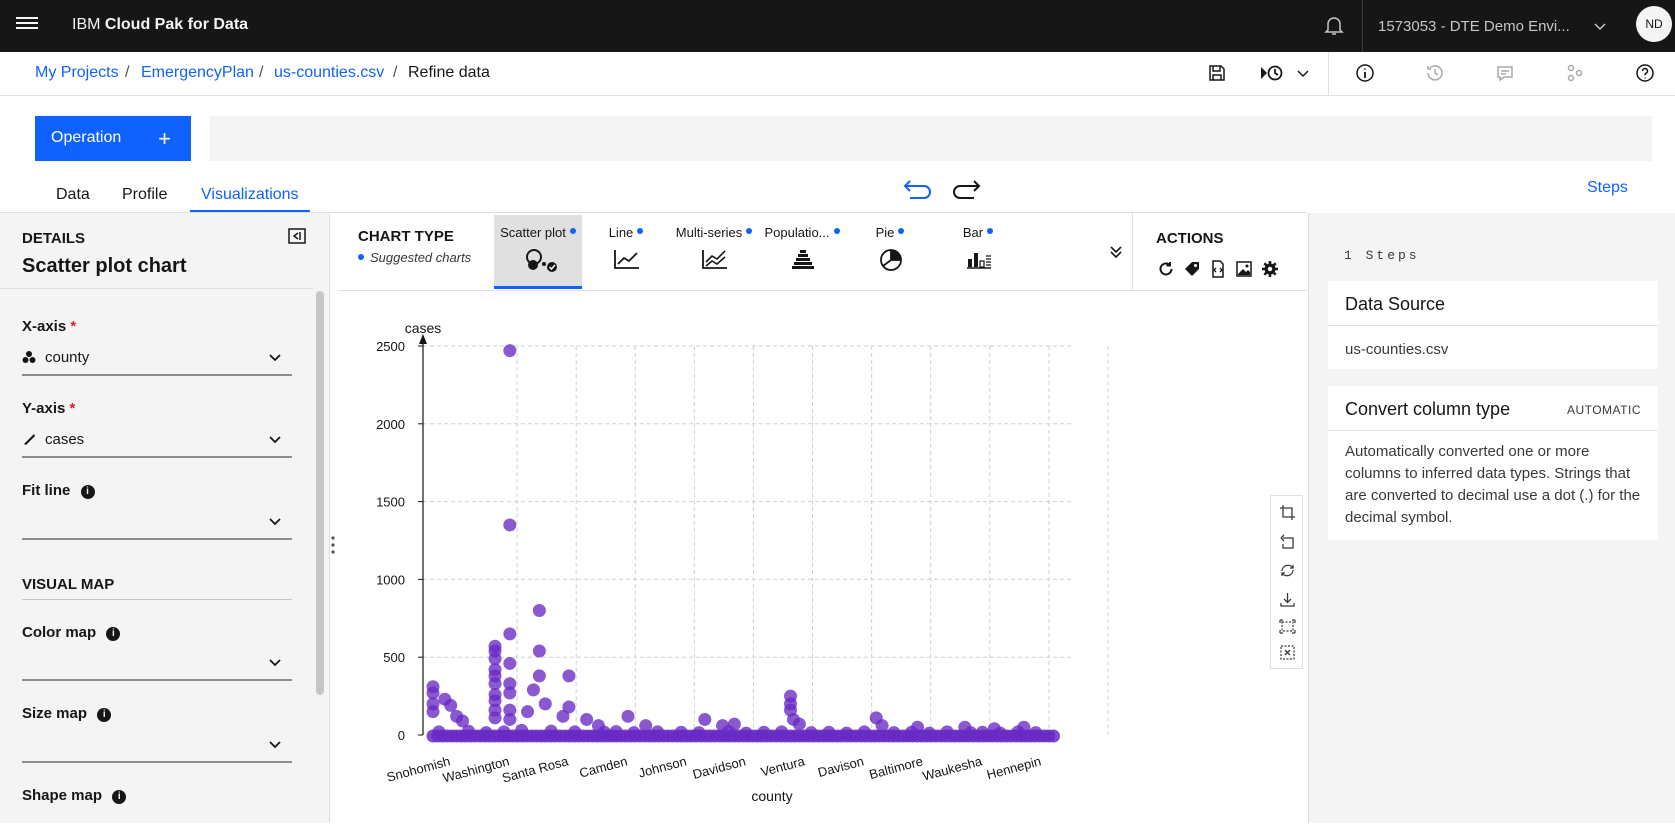 This screenshot has width=1675, height=828. Describe the element at coordinates (333, 545) in the screenshot. I see `panel-resize-handle` at that location.